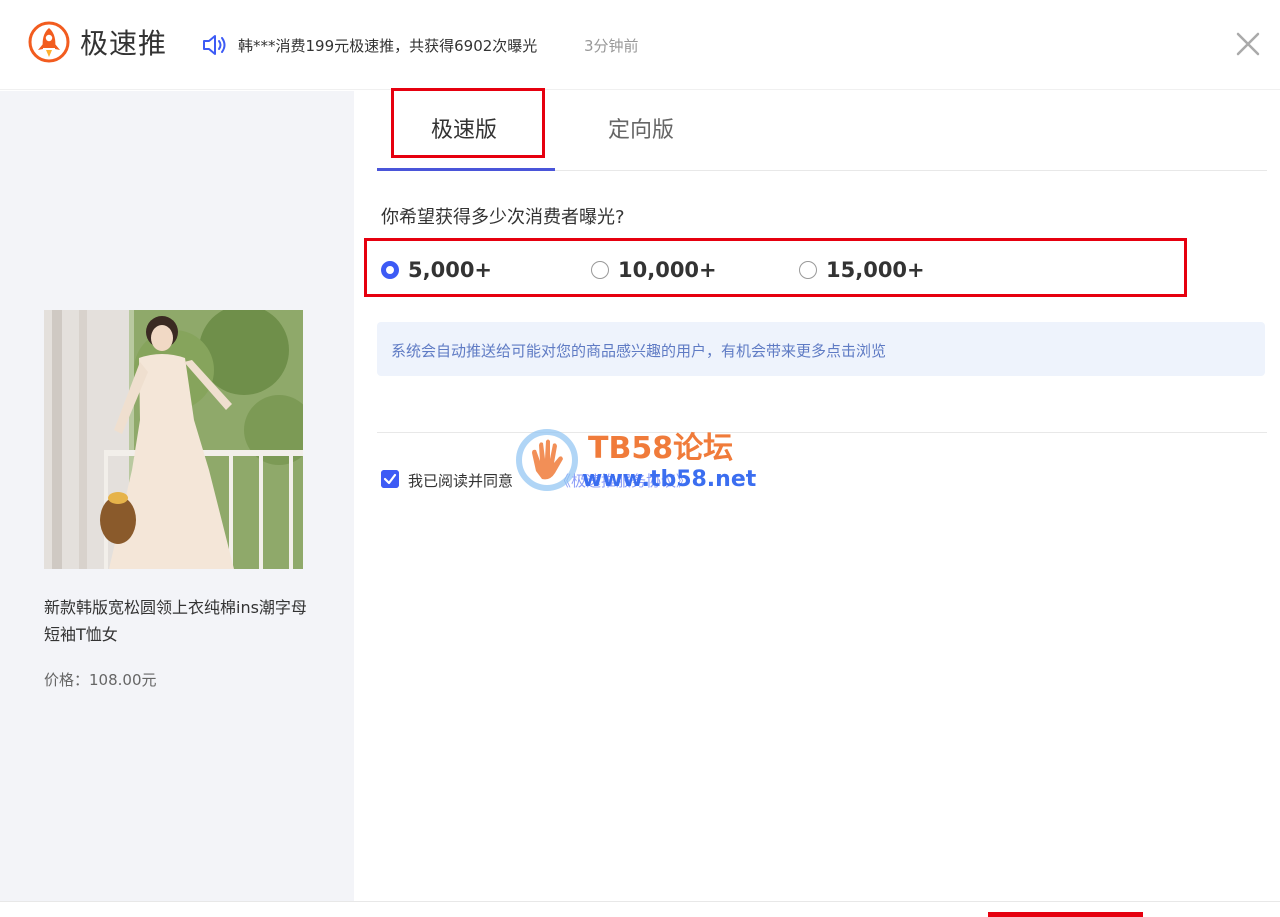 This screenshot has width=1280, height=917. I want to click on option-10000: 10,000+, so click(654, 270).